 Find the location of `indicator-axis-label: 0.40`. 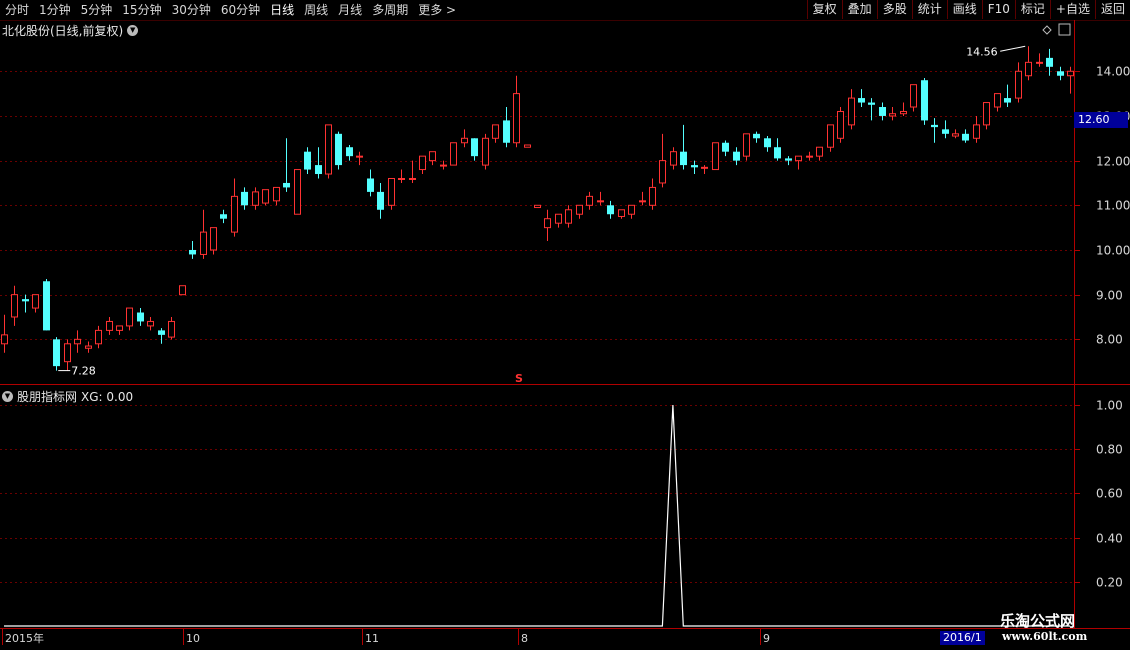

indicator-axis-label: 0.40 is located at coordinates (1109, 539).